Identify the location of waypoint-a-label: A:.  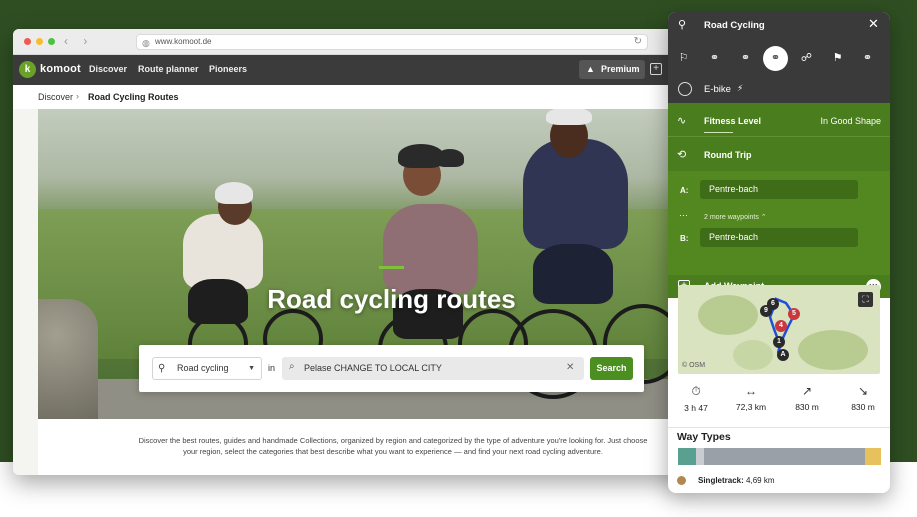
(684, 190).